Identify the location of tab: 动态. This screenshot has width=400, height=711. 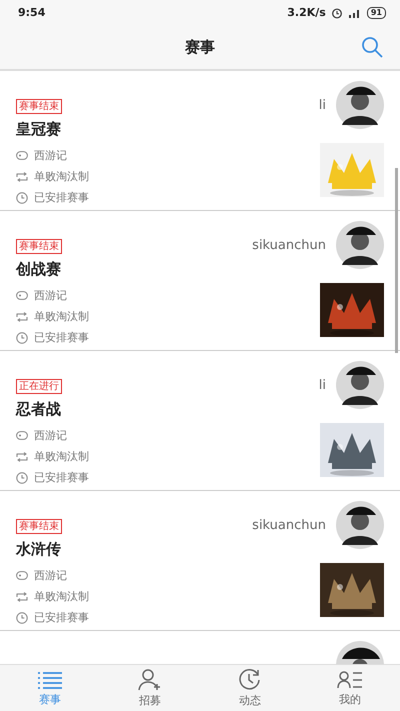
(250, 688).